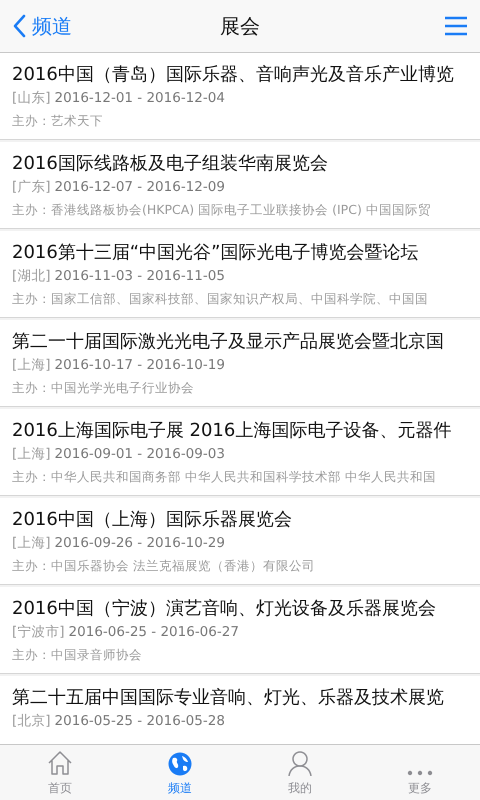 This screenshot has height=800, width=480. What do you see at coordinates (152, 520) in the screenshot?
I see `exhibition-title: 2016中国（上海）国际乐器展览会` at bounding box center [152, 520].